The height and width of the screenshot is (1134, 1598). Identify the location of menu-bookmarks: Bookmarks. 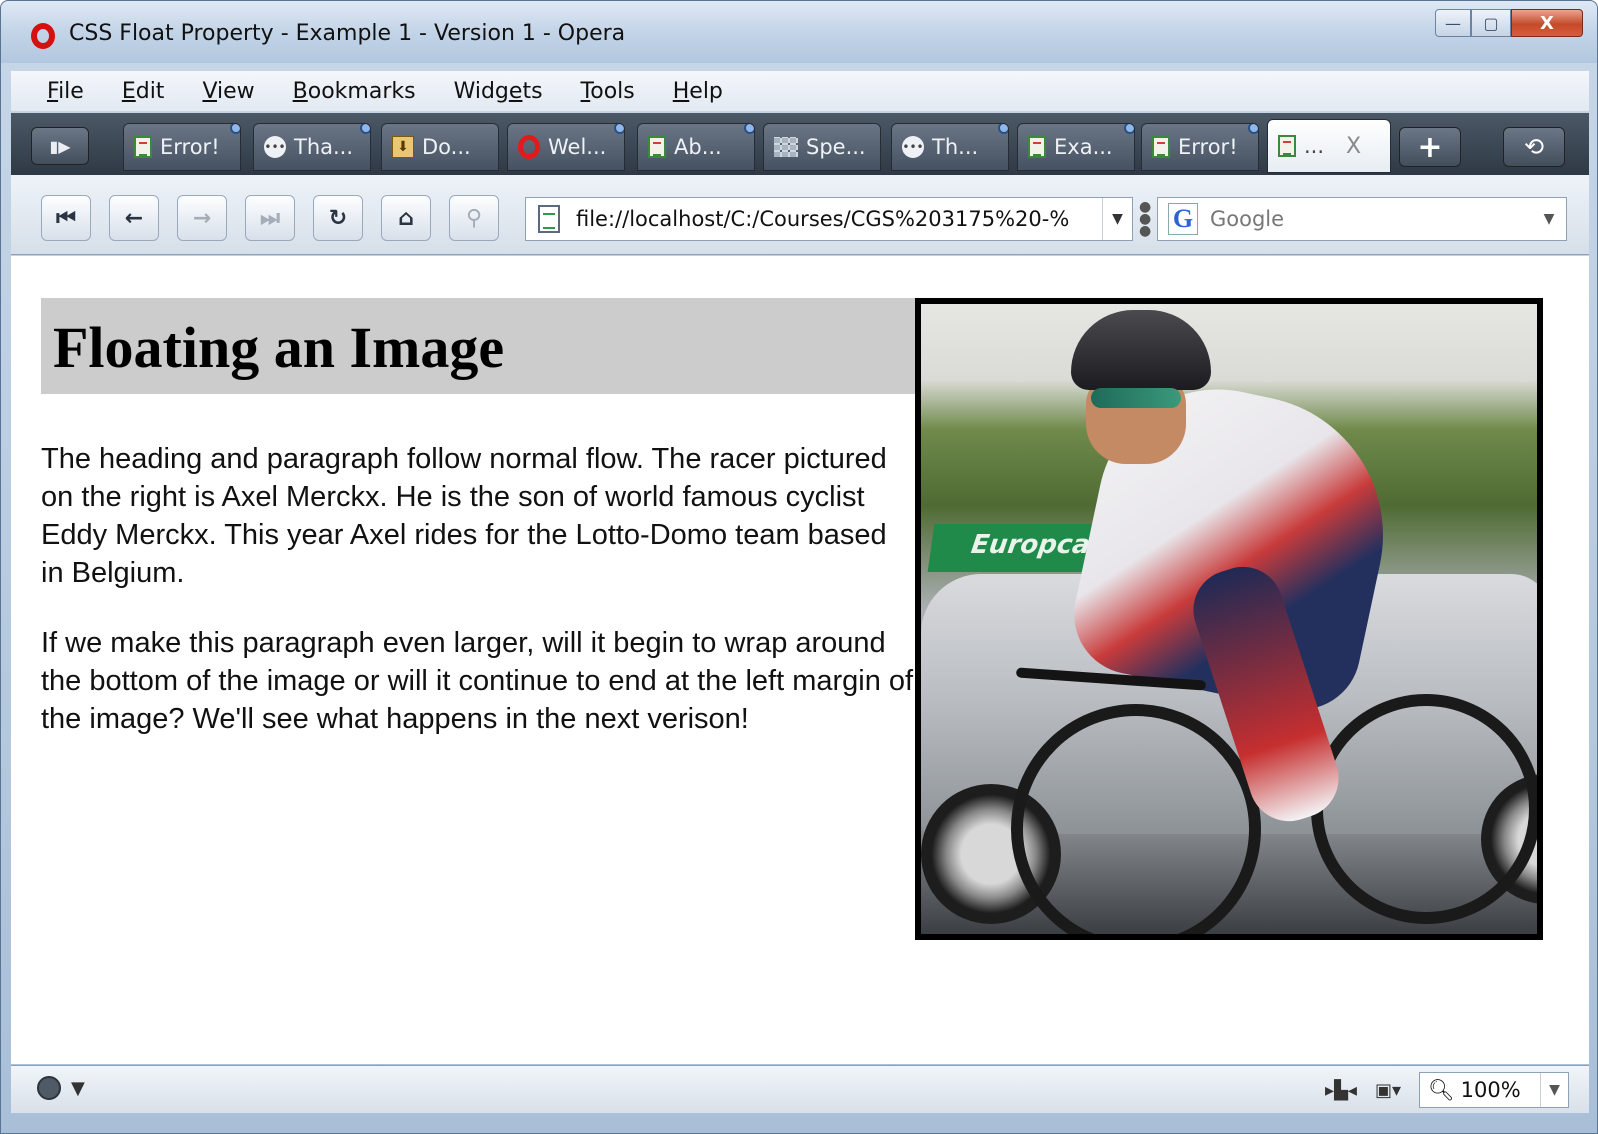
(354, 91).